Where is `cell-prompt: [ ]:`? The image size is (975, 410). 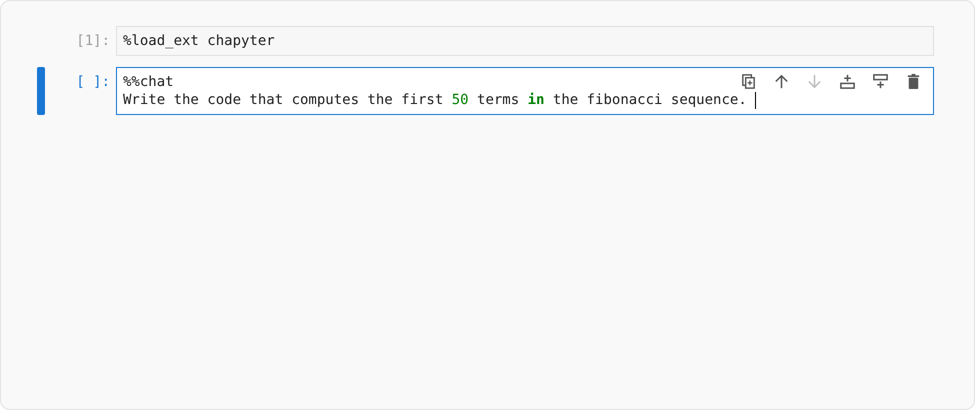 cell-prompt: [ ]: is located at coordinates (93, 82).